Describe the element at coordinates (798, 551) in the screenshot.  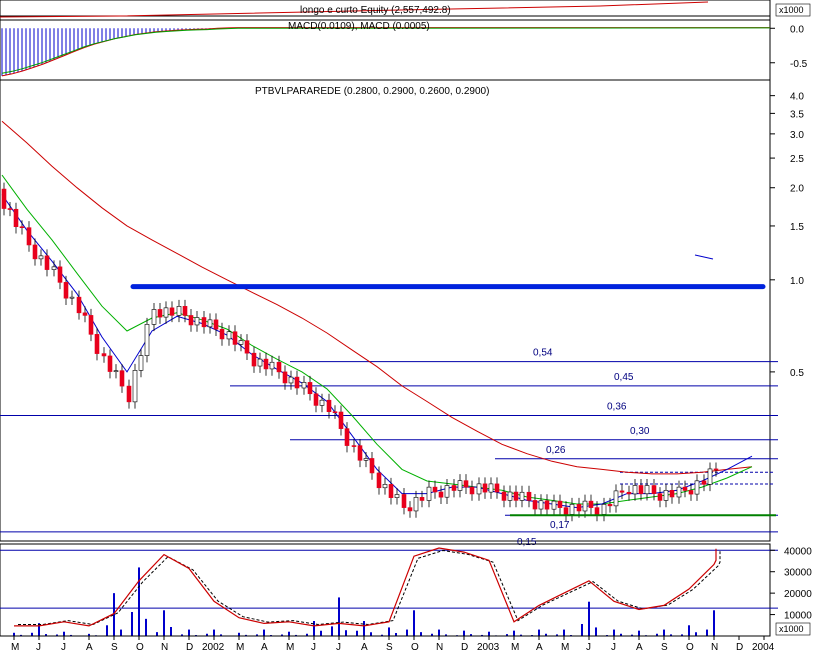
I see `volume-tick-label: 40000` at that location.